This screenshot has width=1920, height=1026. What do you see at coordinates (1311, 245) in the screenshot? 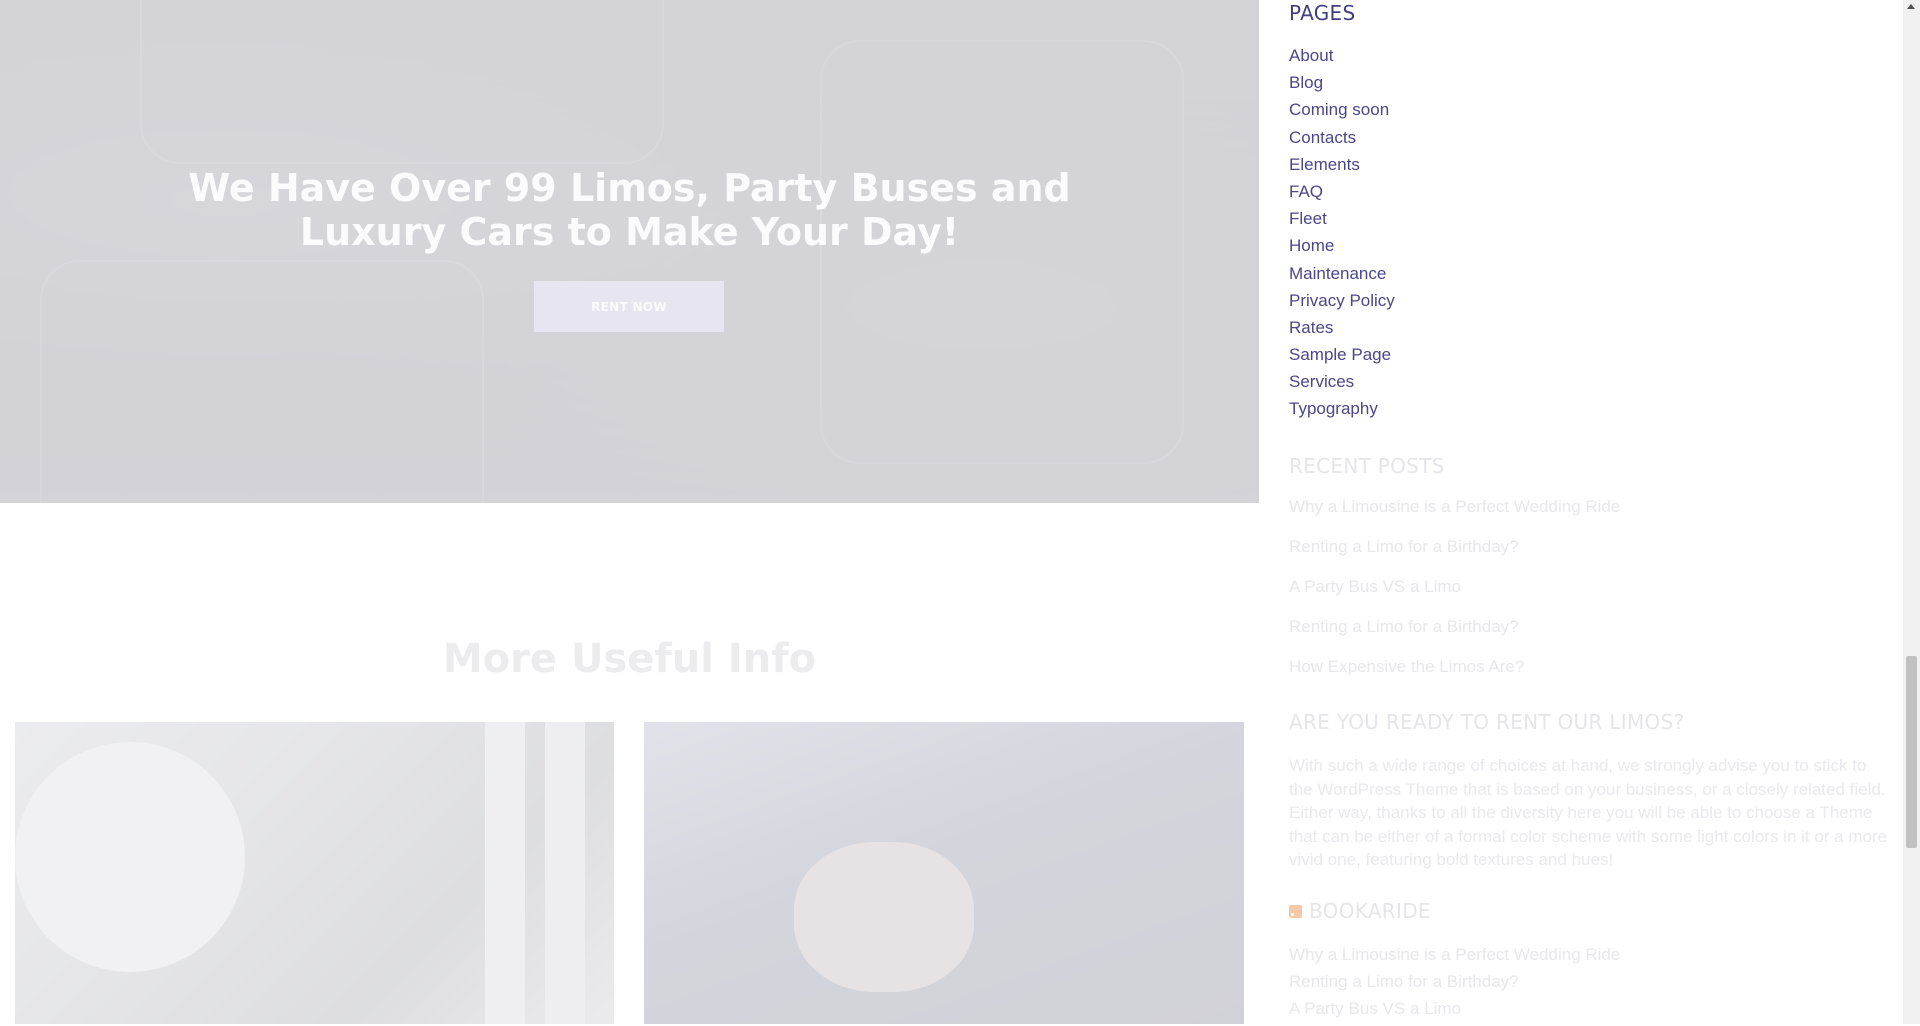
I see `pages-link-home: Home` at bounding box center [1311, 245].